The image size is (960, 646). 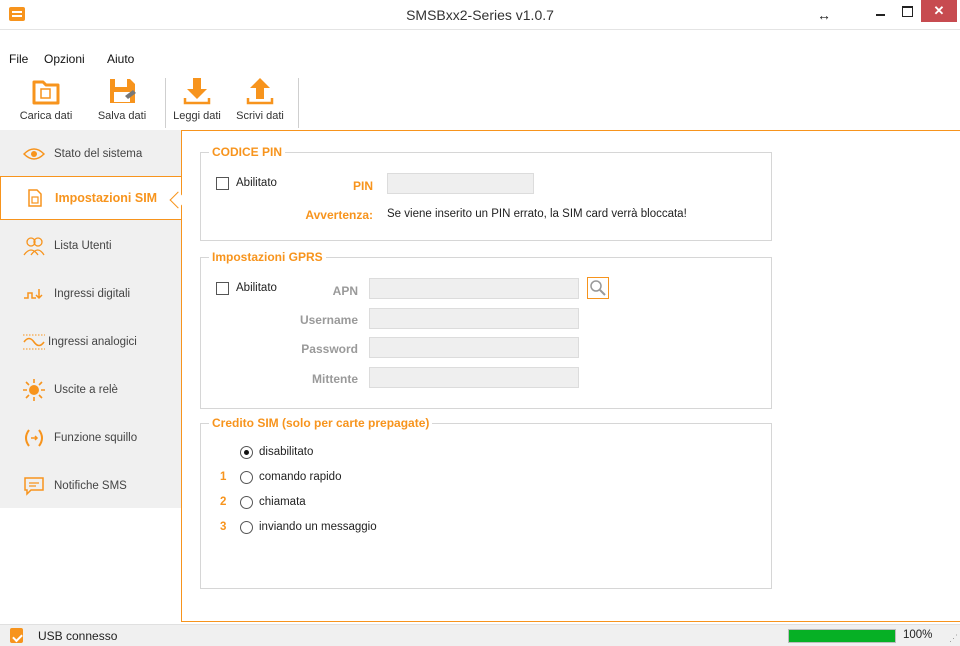 I want to click on menu-aiuto: Aiuto, so click(x=120, y=59).